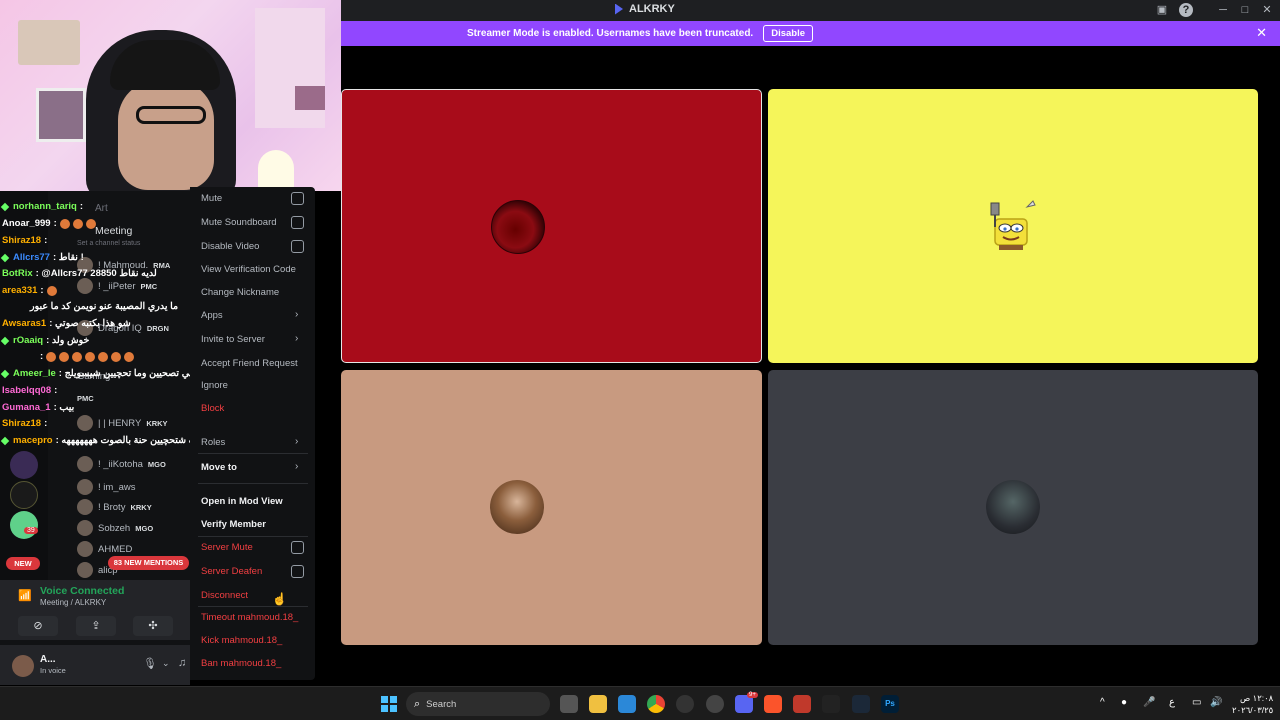 This screenshot has width=1280, height=720. Describe the element at coordinates (121, 464) in the screenshot. I see `voice-member: ! _iiKotoha MGO` at that location.